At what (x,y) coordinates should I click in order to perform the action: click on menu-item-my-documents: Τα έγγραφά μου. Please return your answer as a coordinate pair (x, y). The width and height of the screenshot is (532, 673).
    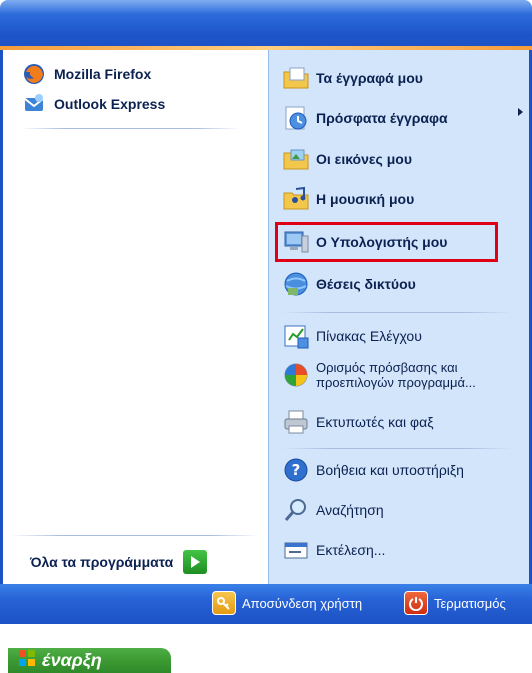
    Looking at the image, I should click on (352, 78).